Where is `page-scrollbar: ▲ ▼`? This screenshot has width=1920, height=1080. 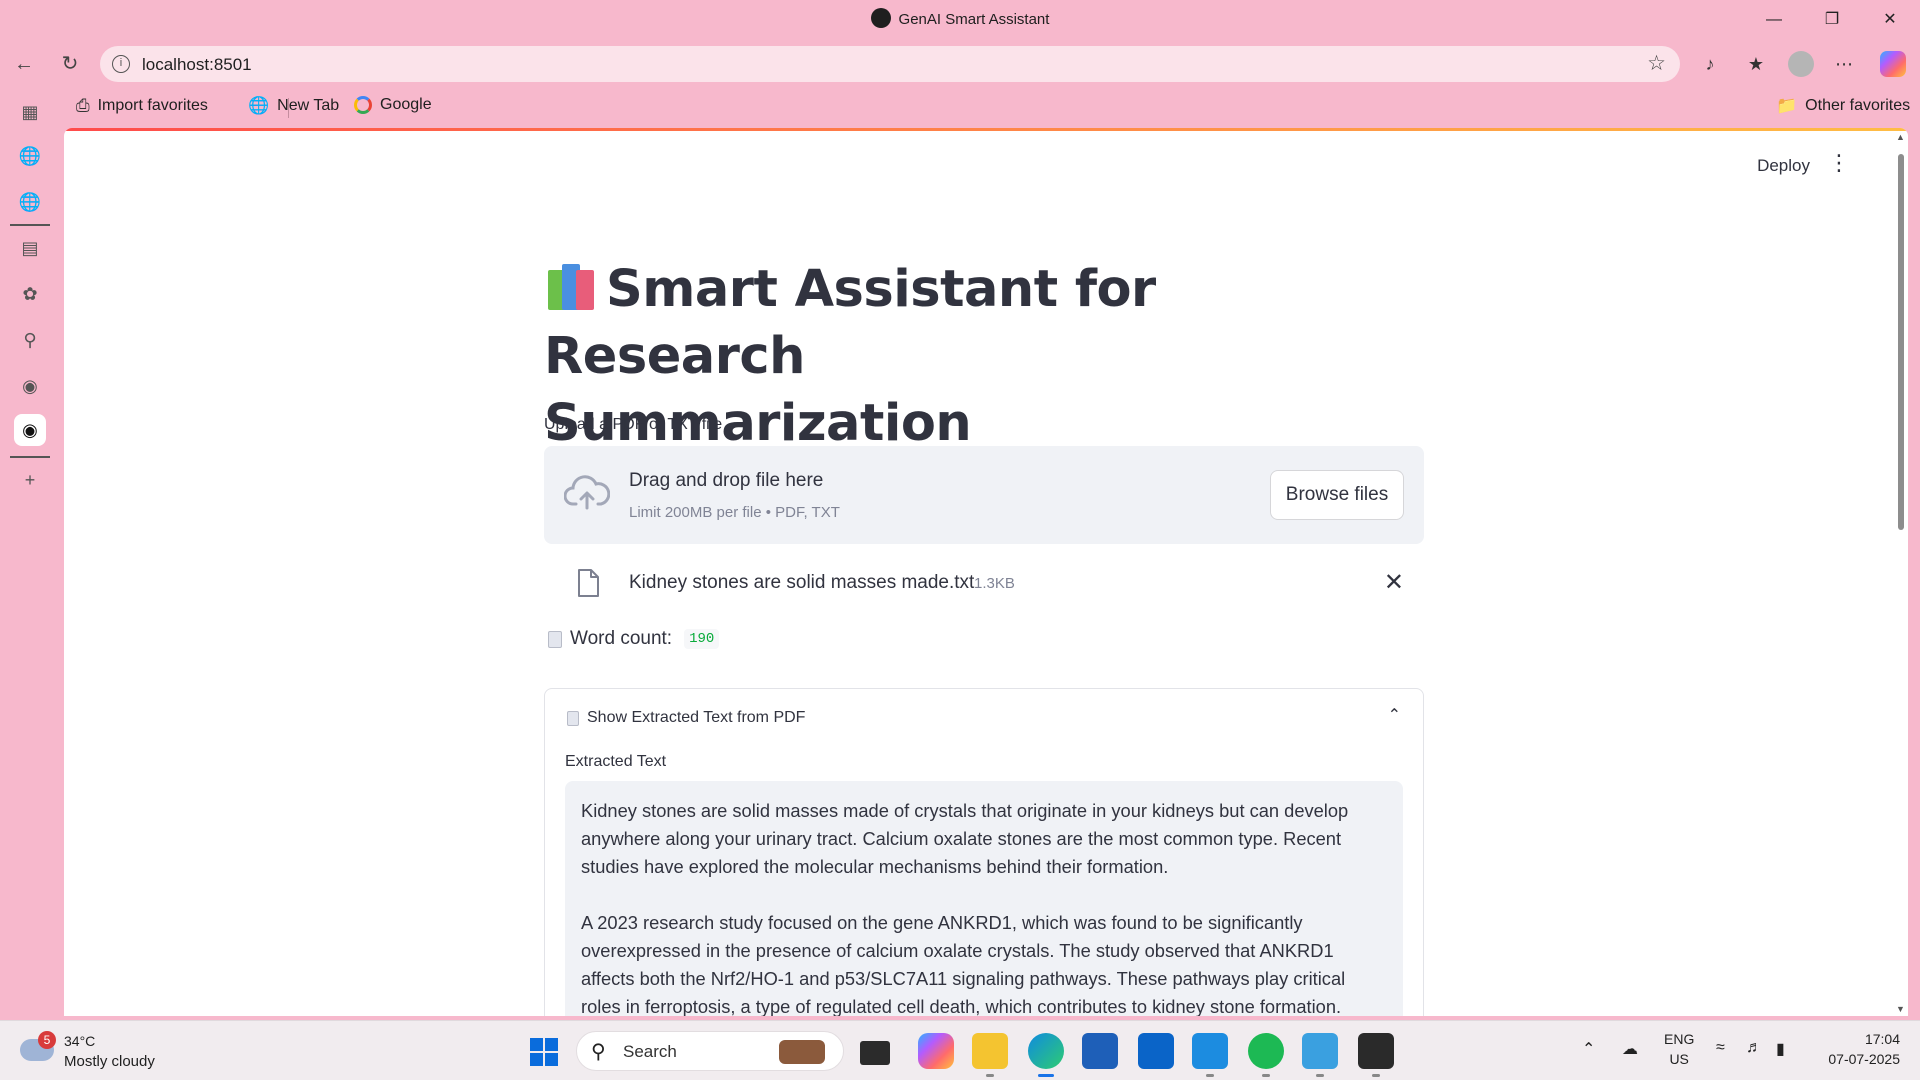
page-scrollbar: ▲ ▼ is located at coordinates (1901, 572).